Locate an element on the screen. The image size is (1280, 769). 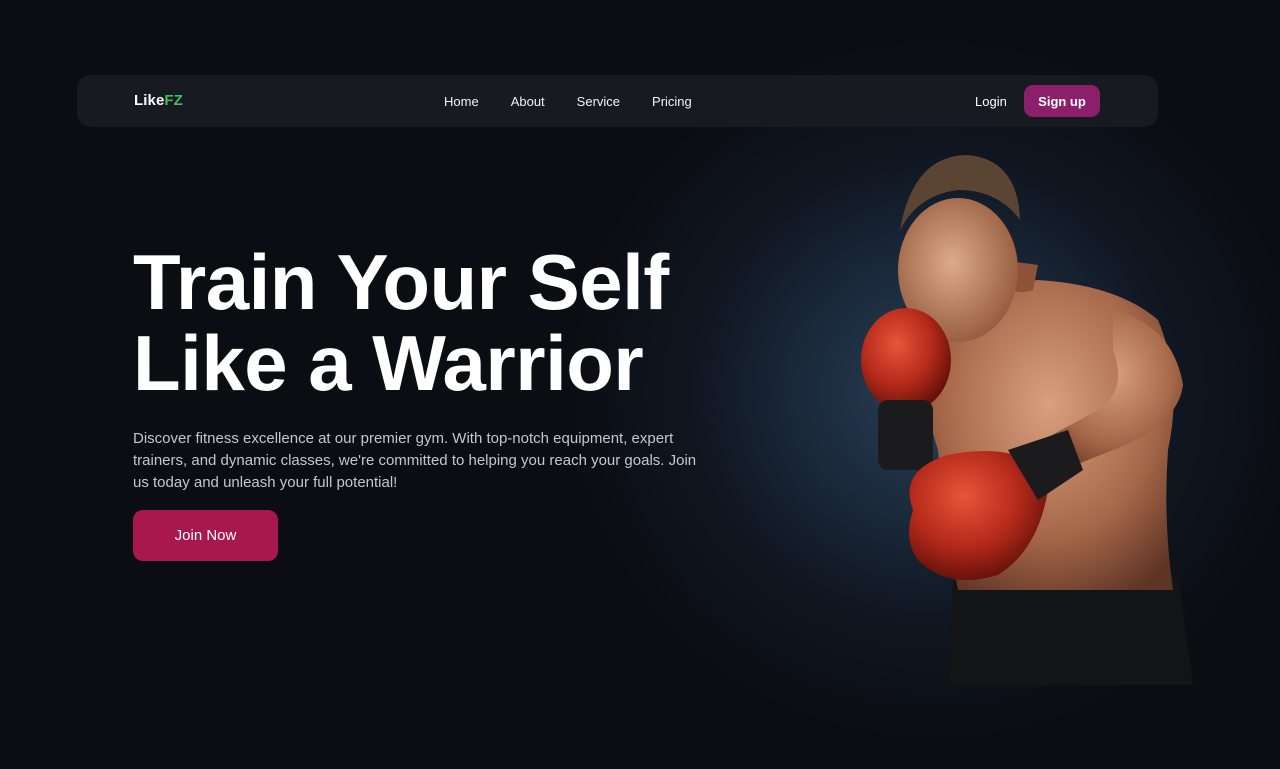
logo: LikeFZ is located at coordinates (158, 100).